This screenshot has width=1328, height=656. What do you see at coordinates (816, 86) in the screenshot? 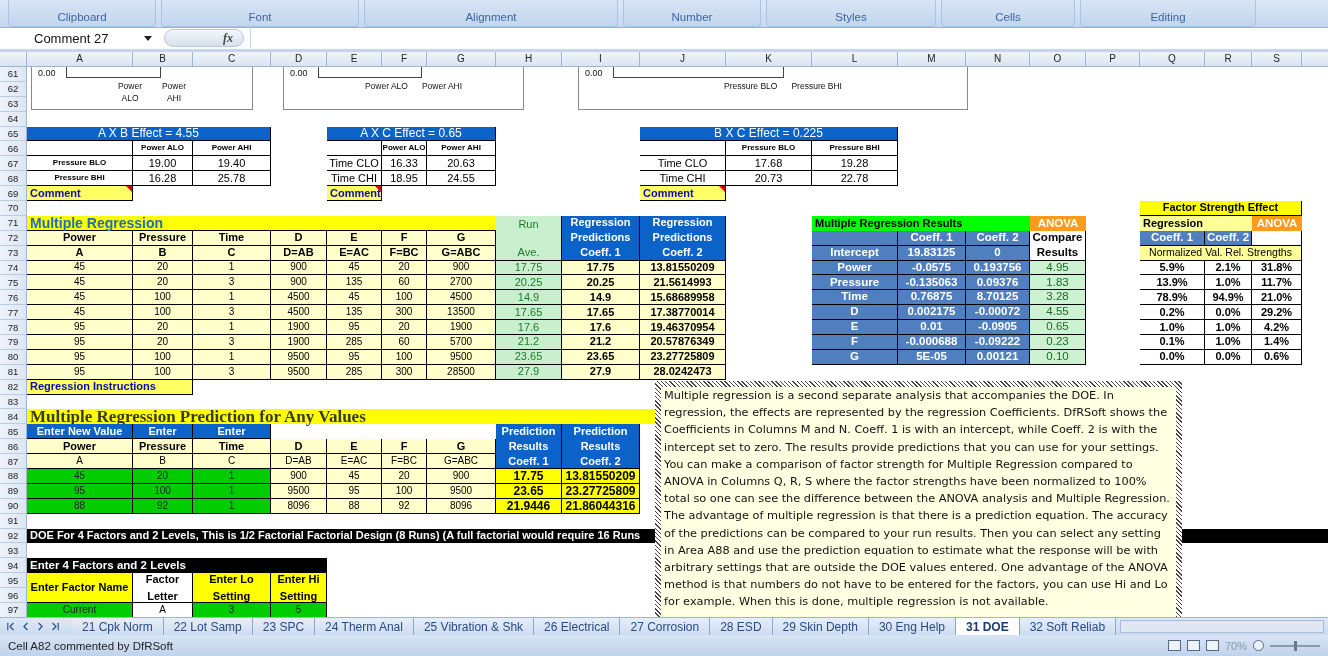
I see `axis-label: Pressure BHI` at bounding box center [816, 86].